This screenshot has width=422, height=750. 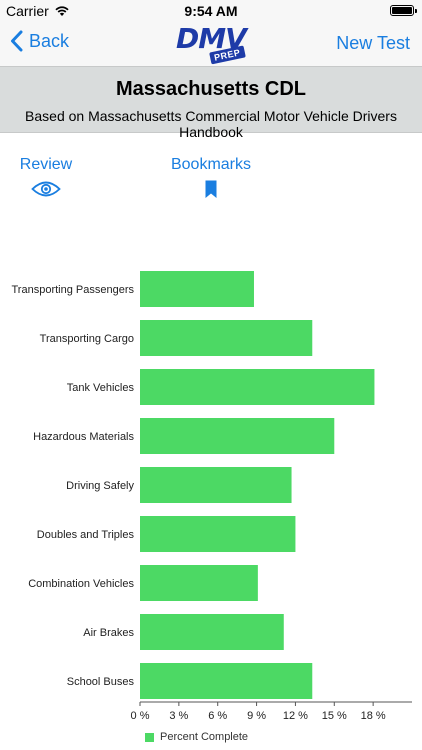 I want to click on category-label: Tank Vehicles, so click(x=101, y=388).